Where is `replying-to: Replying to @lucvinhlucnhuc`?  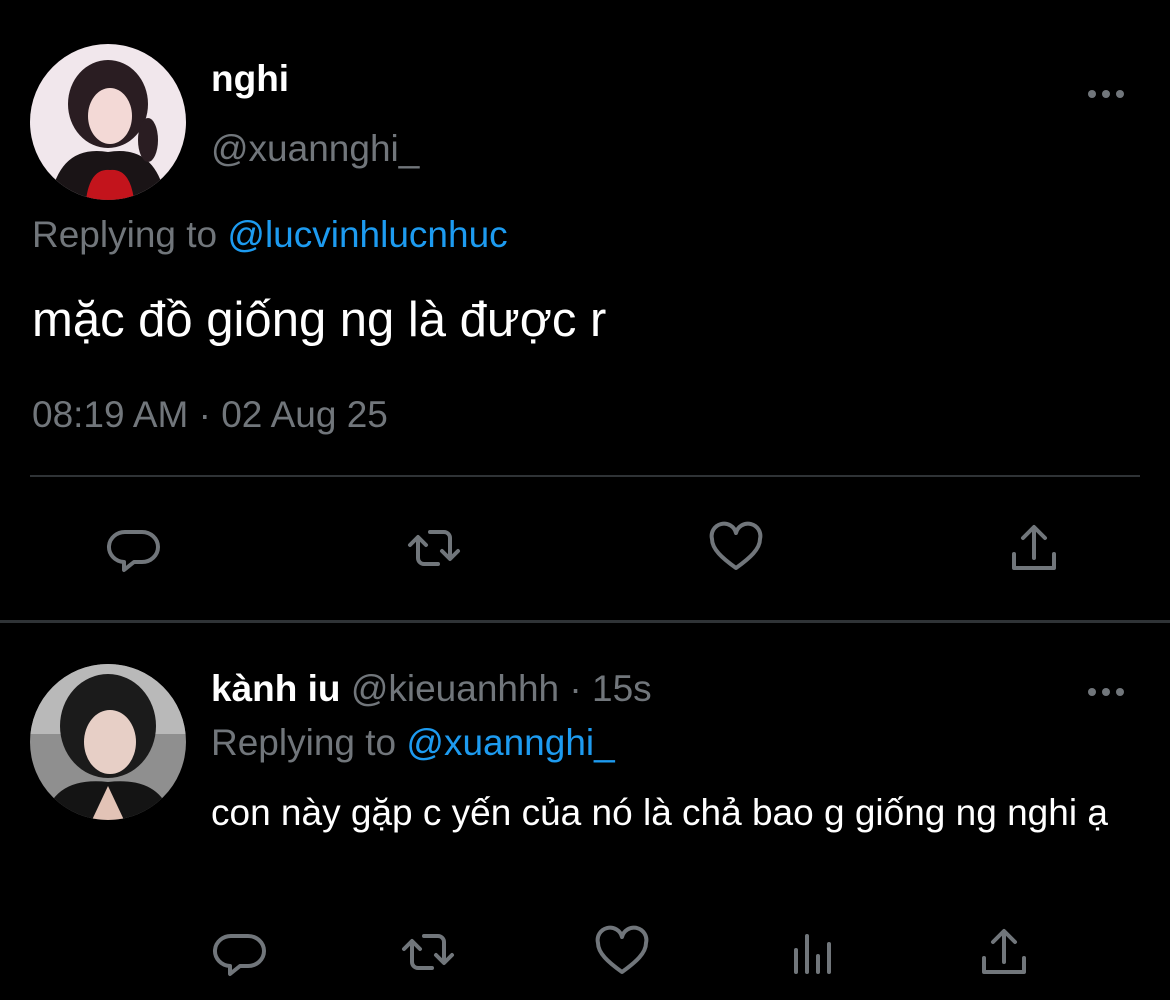 replying-to: Replying to @lucvinhlucnhuc is located at coordinates (270, 235).